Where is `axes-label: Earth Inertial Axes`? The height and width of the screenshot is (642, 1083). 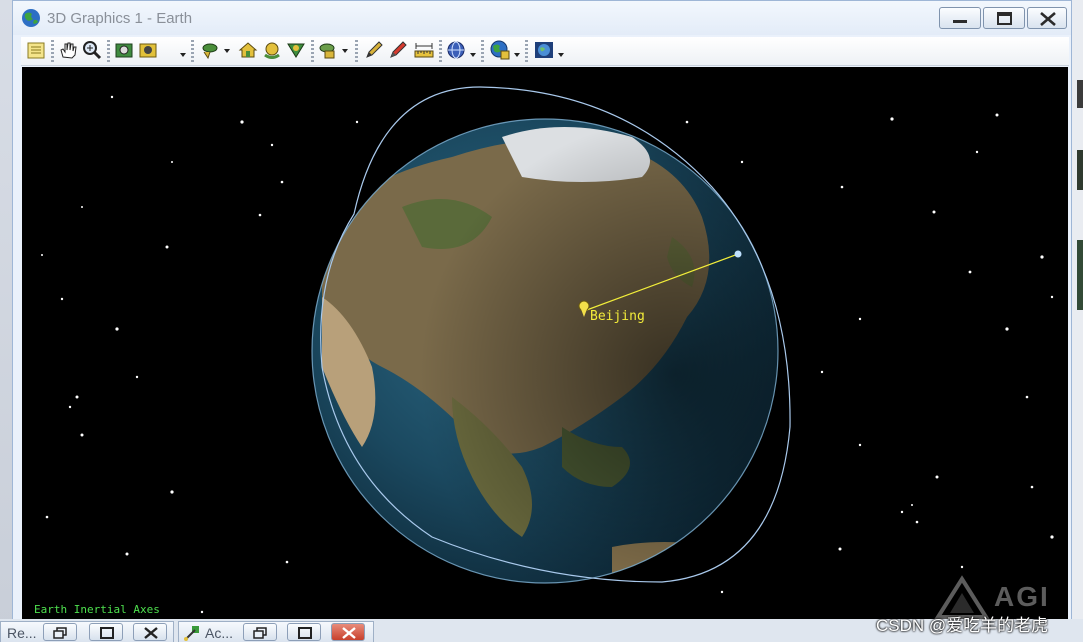
axes-label: Earth Inertial Axes is located at coordinates (97, 609).